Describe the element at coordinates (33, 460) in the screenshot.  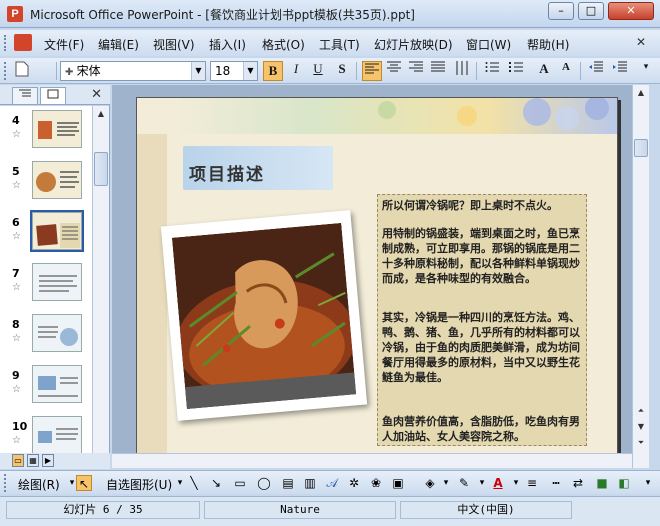
I see `slide-sorter-icon: ▦` at that location.